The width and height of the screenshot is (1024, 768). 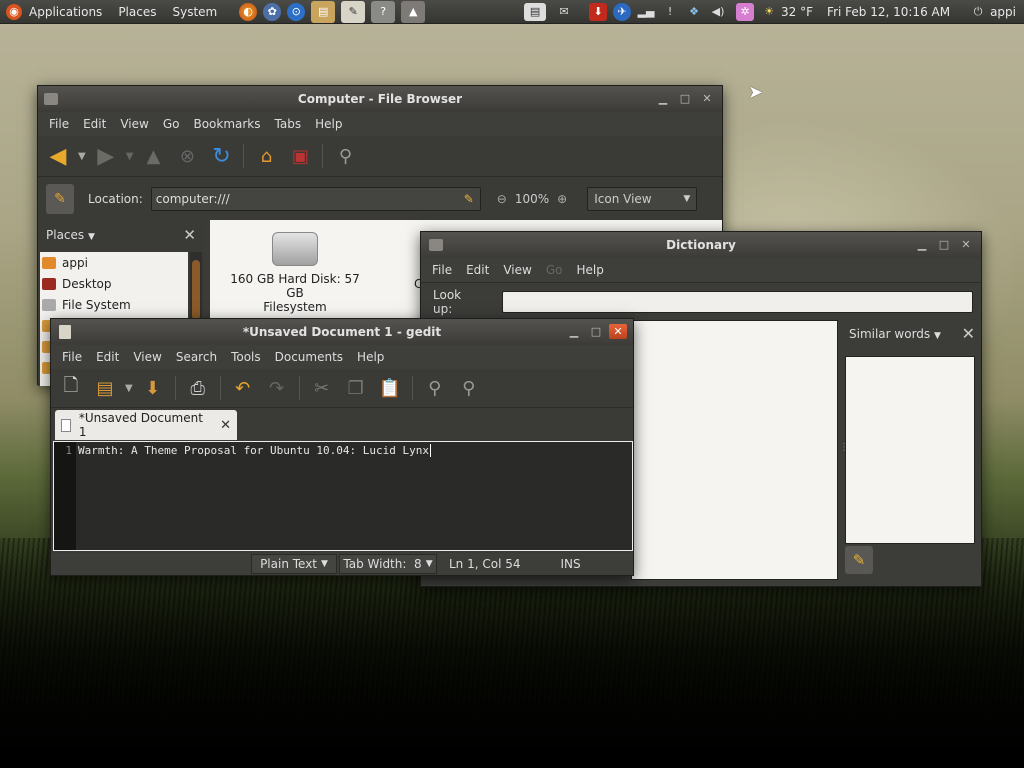 What do you see at coordinates (694, 12) in the screenshot?
I see `dropbox-icon: ❖` at bounding box center [694, 12].